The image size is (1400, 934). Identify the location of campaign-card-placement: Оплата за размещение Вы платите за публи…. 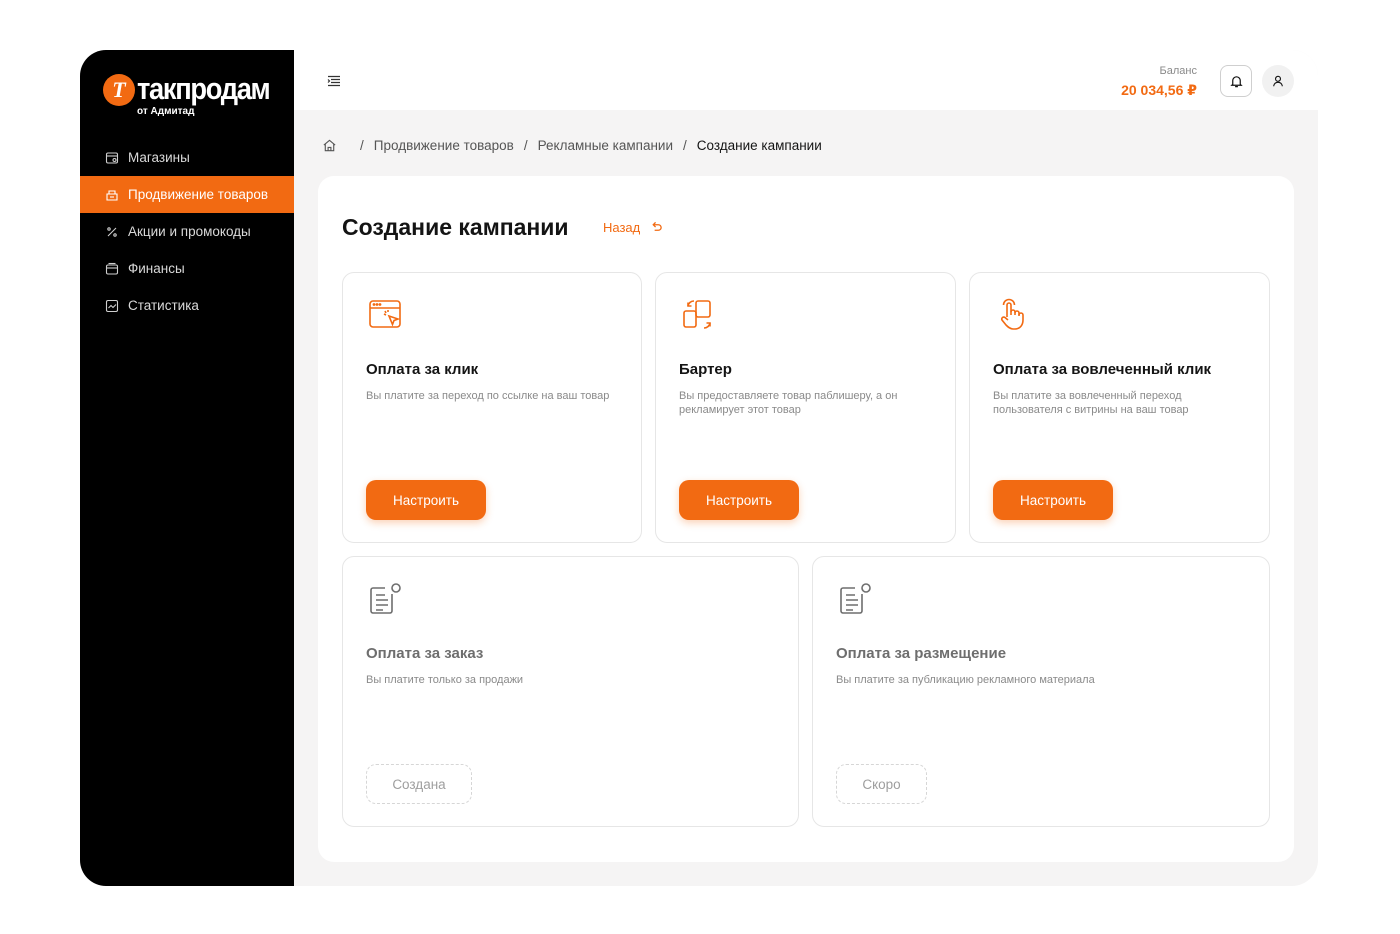
(1041, 691).